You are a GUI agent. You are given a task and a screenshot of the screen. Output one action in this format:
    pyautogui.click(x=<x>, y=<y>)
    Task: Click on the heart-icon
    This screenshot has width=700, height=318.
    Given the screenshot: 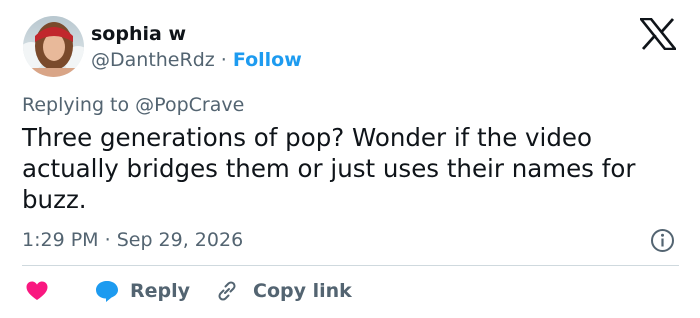 What is the action you would take?
    pyautogui.click(x=37, y=290)
    